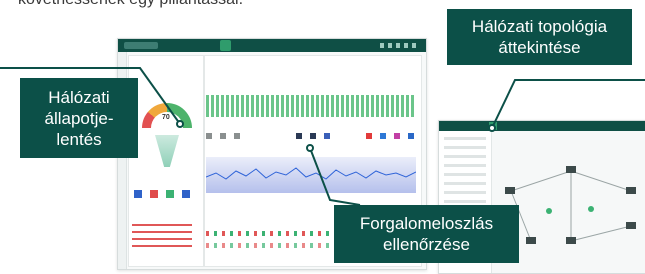 The image size is (645, 274). I want to click on app-logo, so click(141, 45).